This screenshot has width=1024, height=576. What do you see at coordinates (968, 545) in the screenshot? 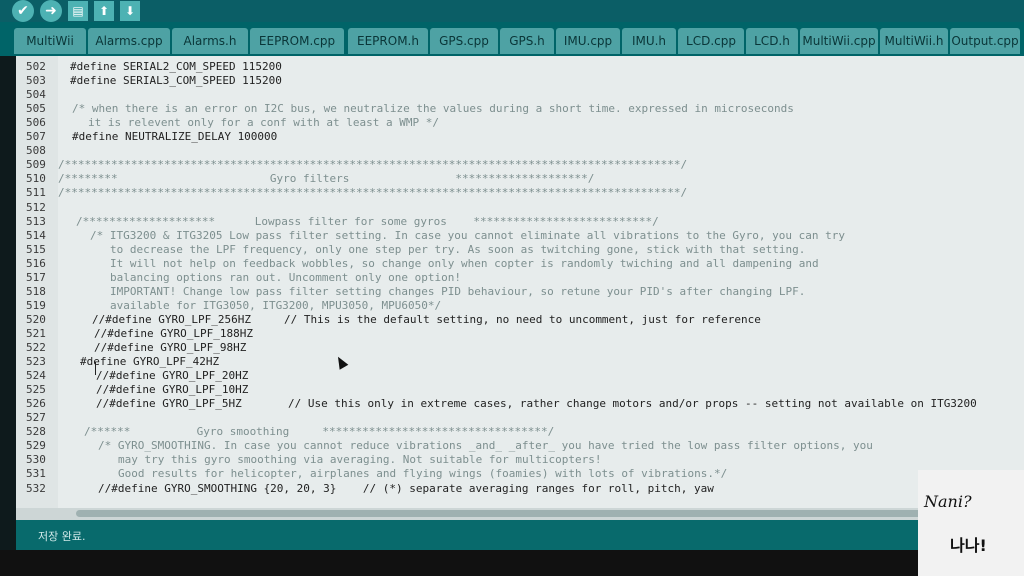
I see `watermark-line2: 나나!` at bounding box center [968, 545].